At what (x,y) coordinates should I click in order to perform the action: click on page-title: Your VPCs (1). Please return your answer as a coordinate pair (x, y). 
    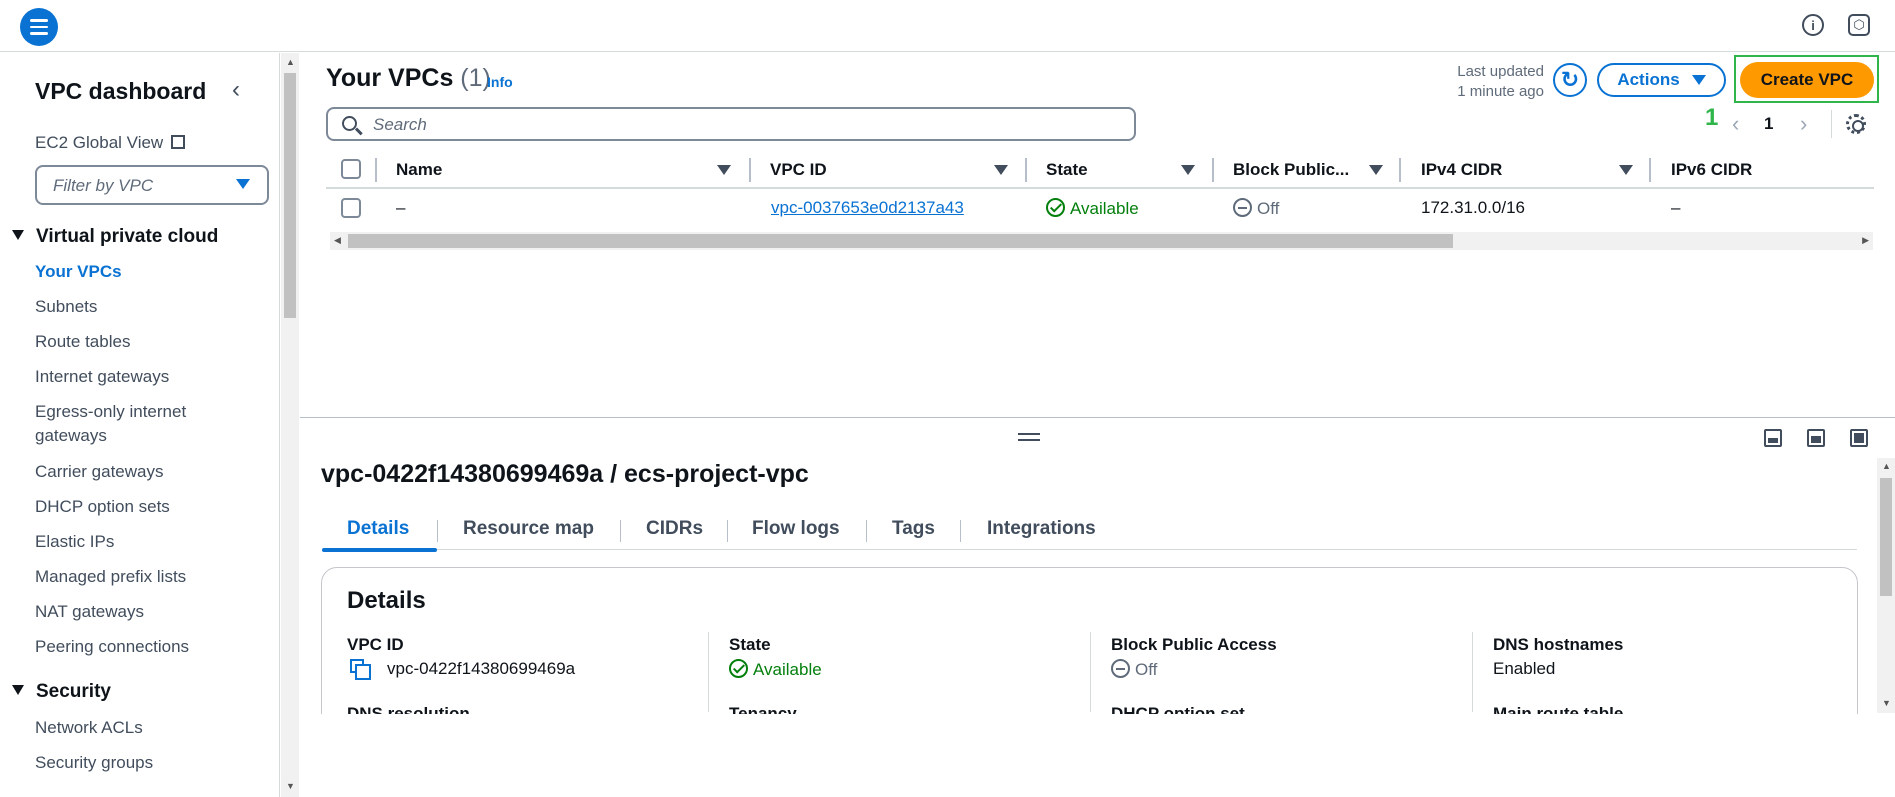
    Looking at the image, I should click on (408, 78).